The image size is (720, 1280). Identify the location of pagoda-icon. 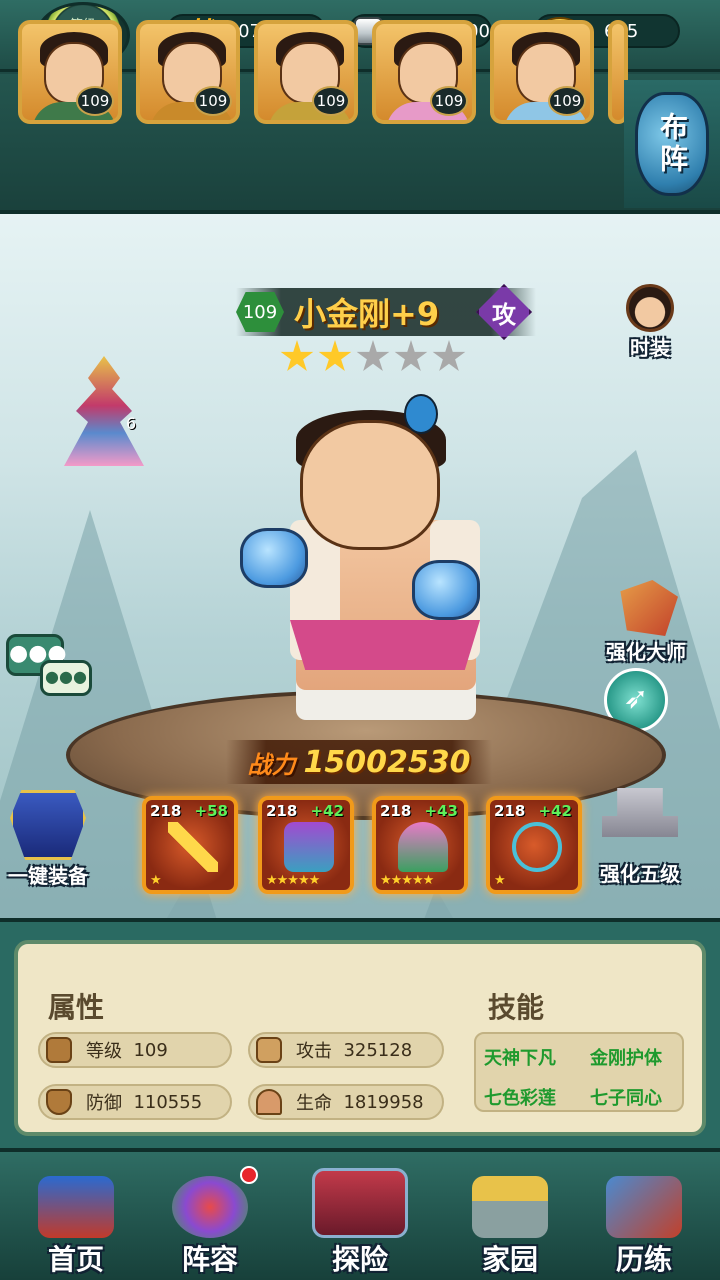
(104, 411).